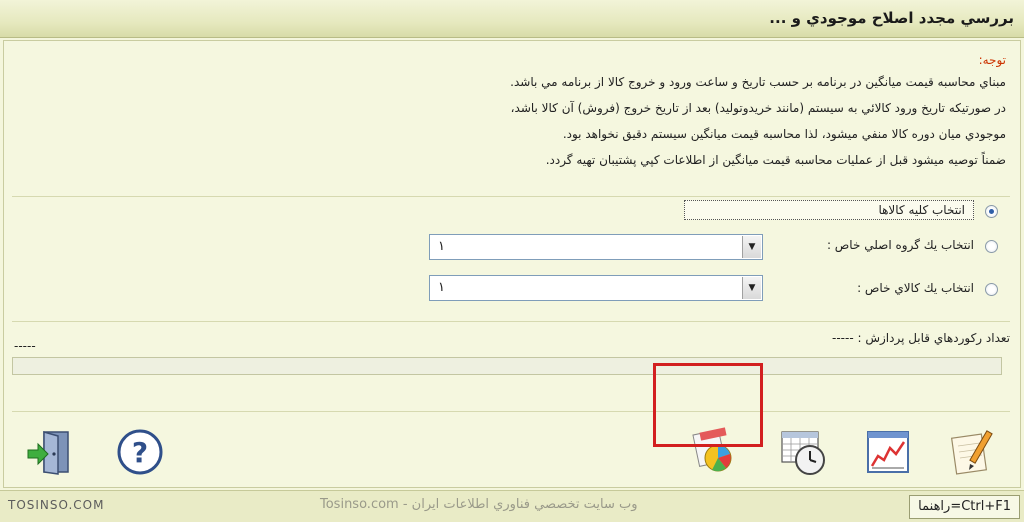 The width and height of the screenshot is (1024, 522). What do you see at coordinates (964, 507) in the screenshot?
I see `help-hint: راهنما=Ctrl+F1` at bounding box center [964, 507].